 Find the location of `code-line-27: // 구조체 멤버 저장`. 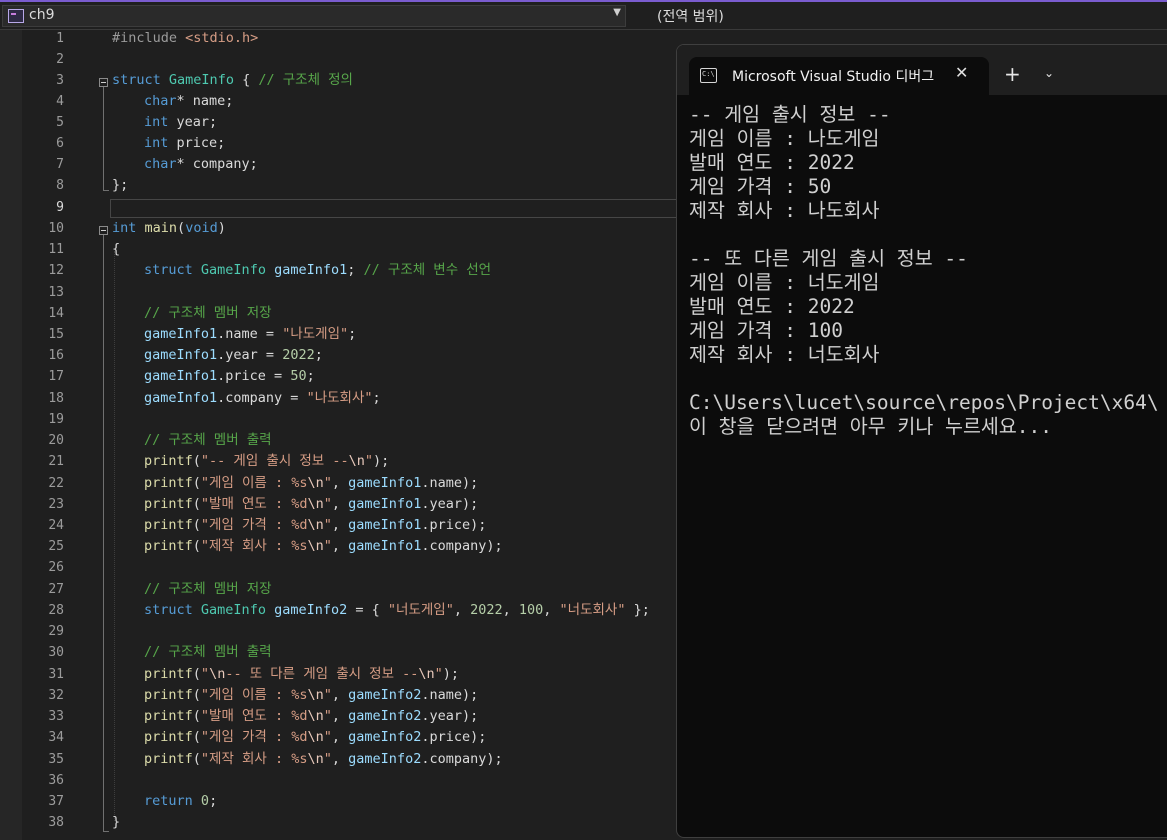

code-line-27: // 구조체 멤버 저장 is located at coordinates (208, 589).